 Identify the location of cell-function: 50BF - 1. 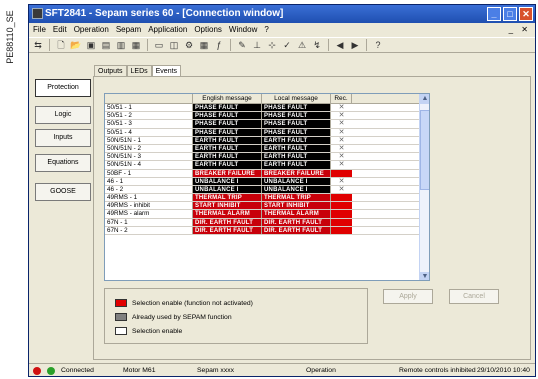
(149, 173).